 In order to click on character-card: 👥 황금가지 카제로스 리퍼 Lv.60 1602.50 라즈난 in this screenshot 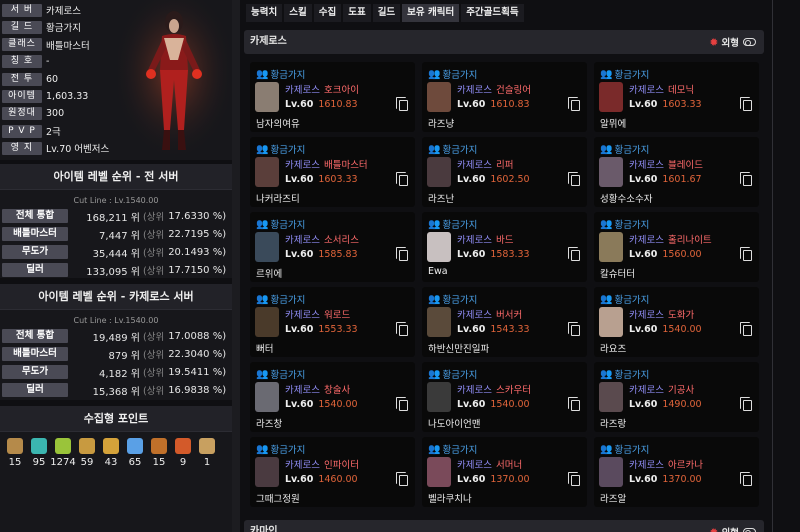, I will do `click(504, 172)`.